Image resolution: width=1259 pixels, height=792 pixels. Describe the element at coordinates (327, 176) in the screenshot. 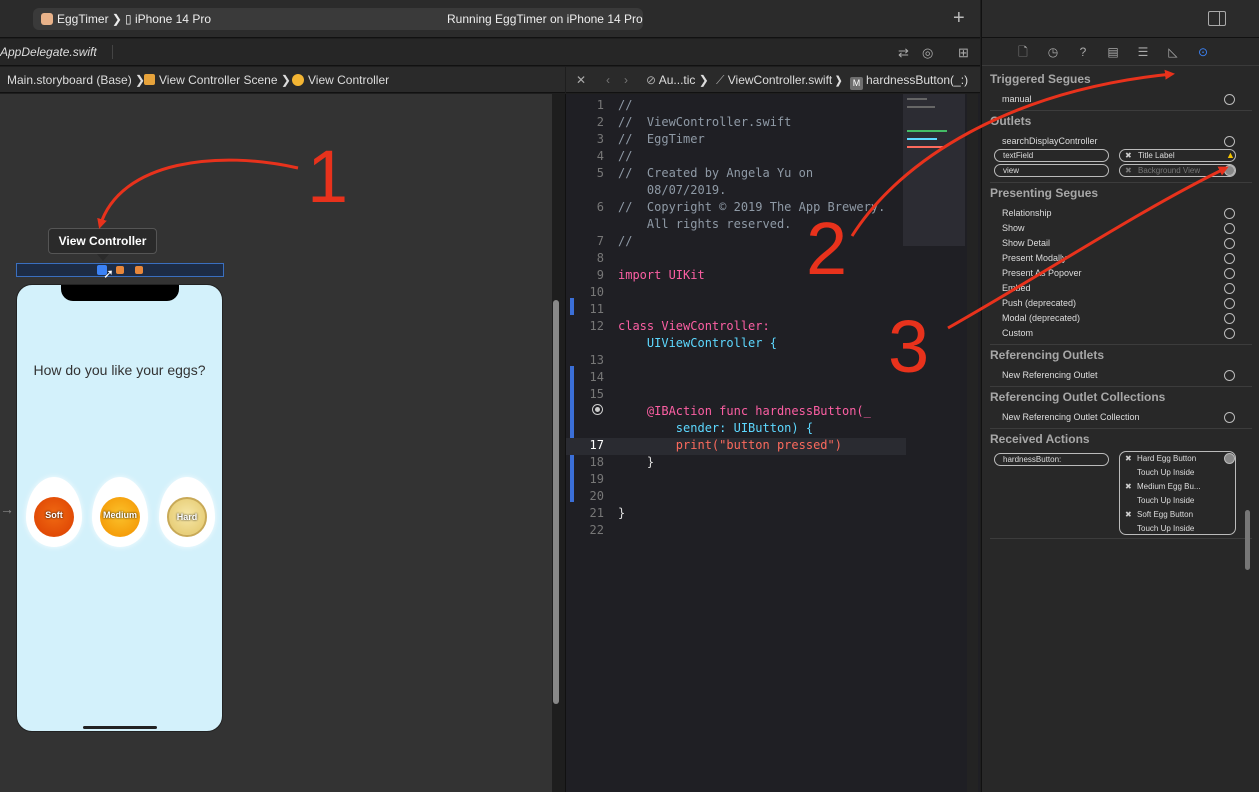

I see `annotation-number-1: 1` at that location.